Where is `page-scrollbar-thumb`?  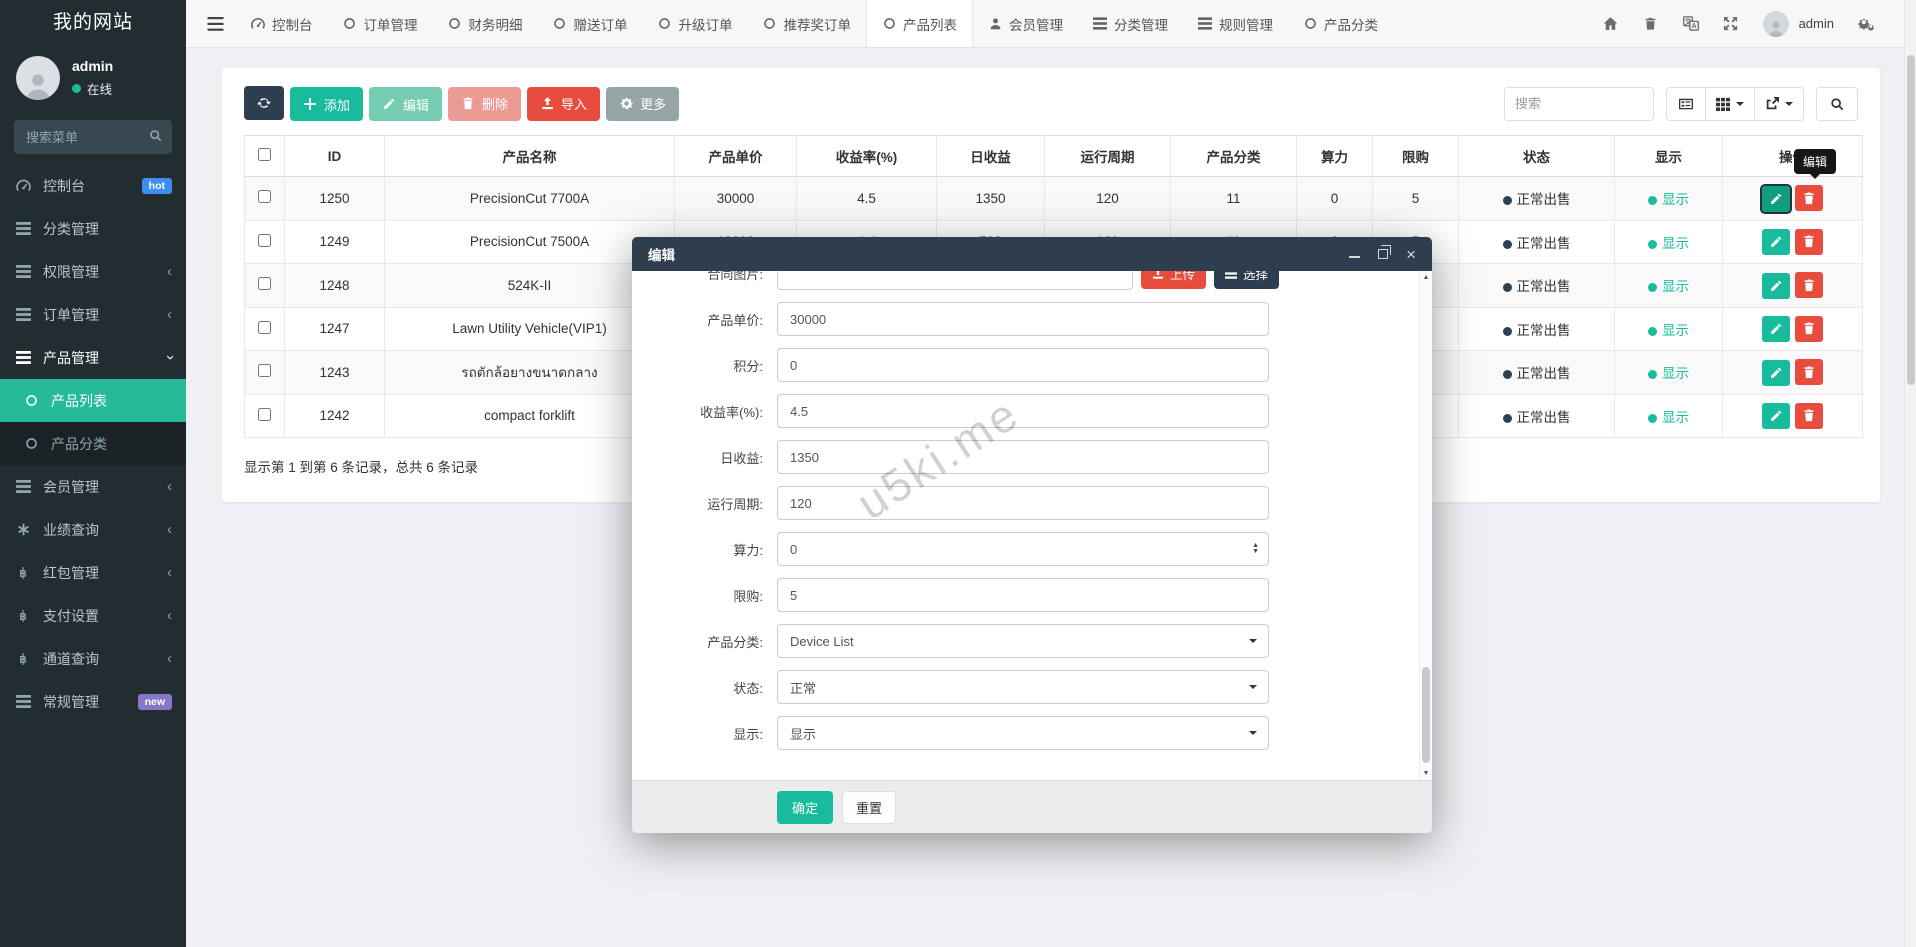
page-scrollbar-thumb is located at coordinates (1910, 220).